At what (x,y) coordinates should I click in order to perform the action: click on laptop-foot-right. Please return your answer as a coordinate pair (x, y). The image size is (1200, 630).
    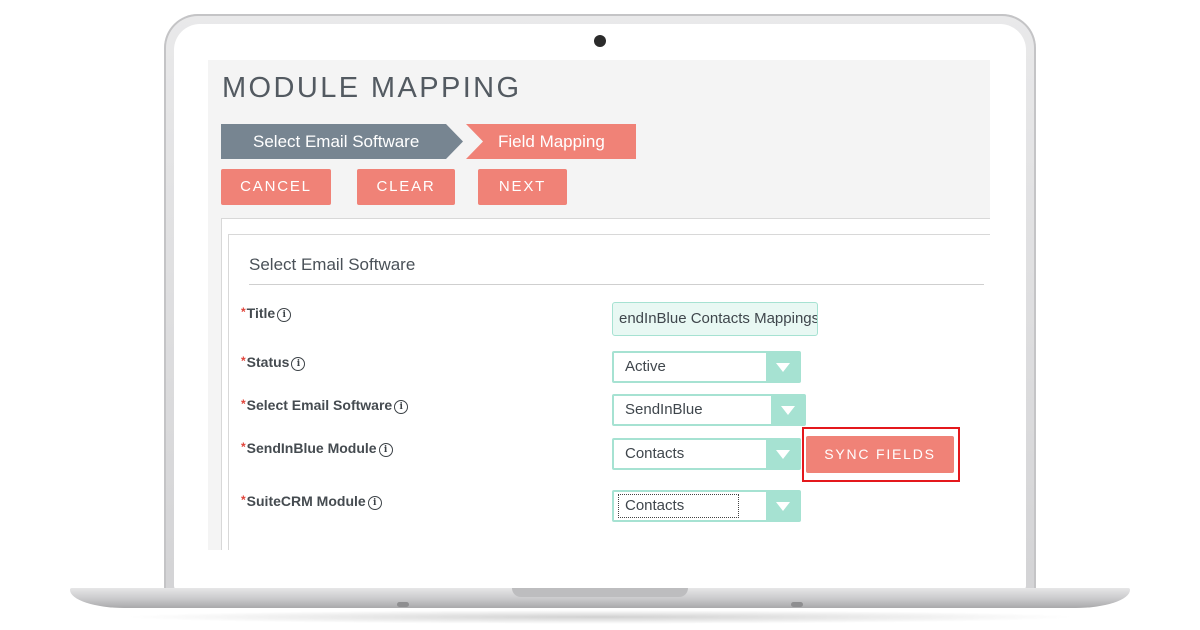
    Looking at the image, I should click on (797, 604).